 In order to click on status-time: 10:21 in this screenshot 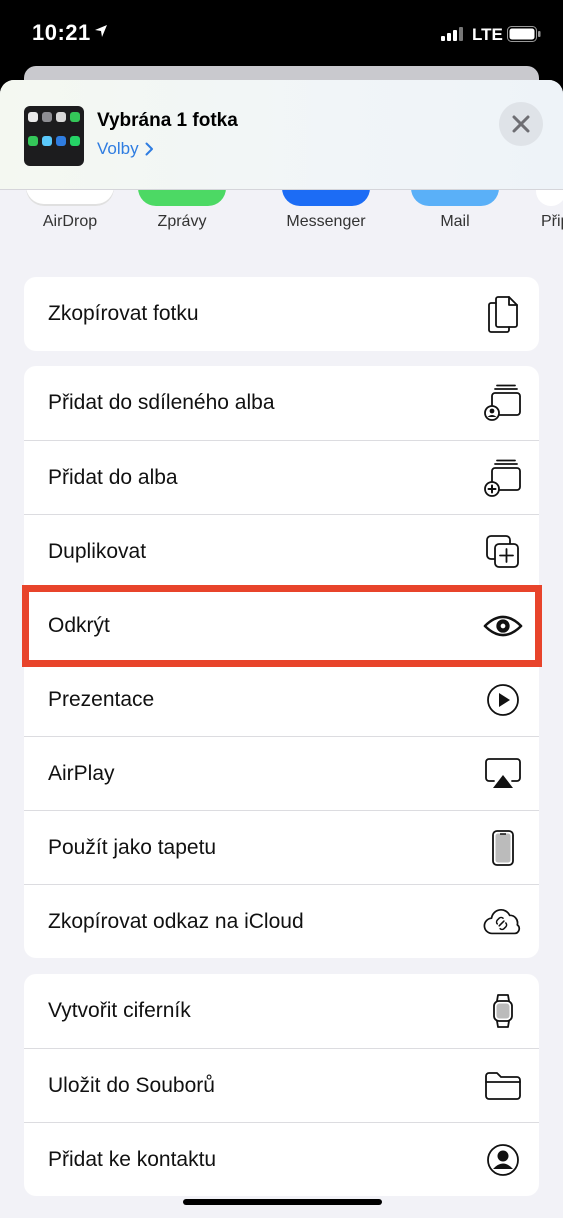, I will do `click(61, 32)`.